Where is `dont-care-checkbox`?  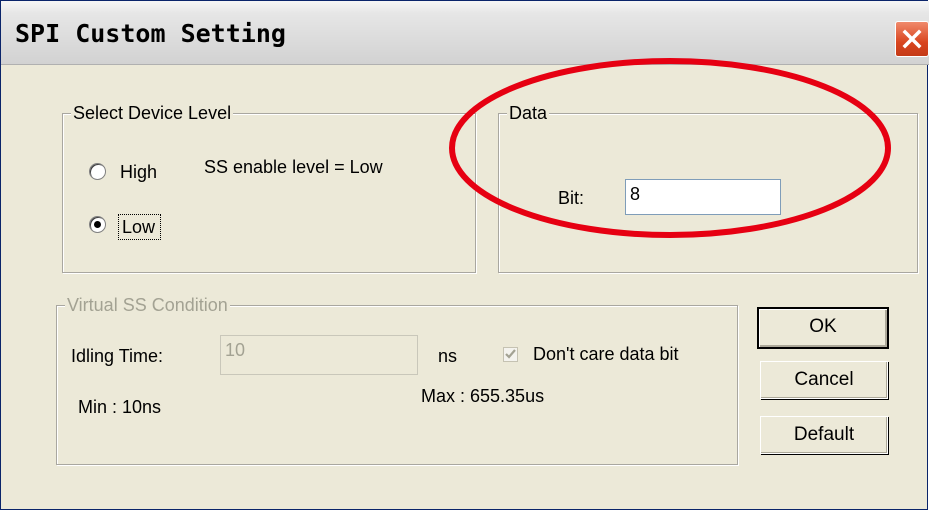
dont-care-checkbox is located at coordinates (510, 354).